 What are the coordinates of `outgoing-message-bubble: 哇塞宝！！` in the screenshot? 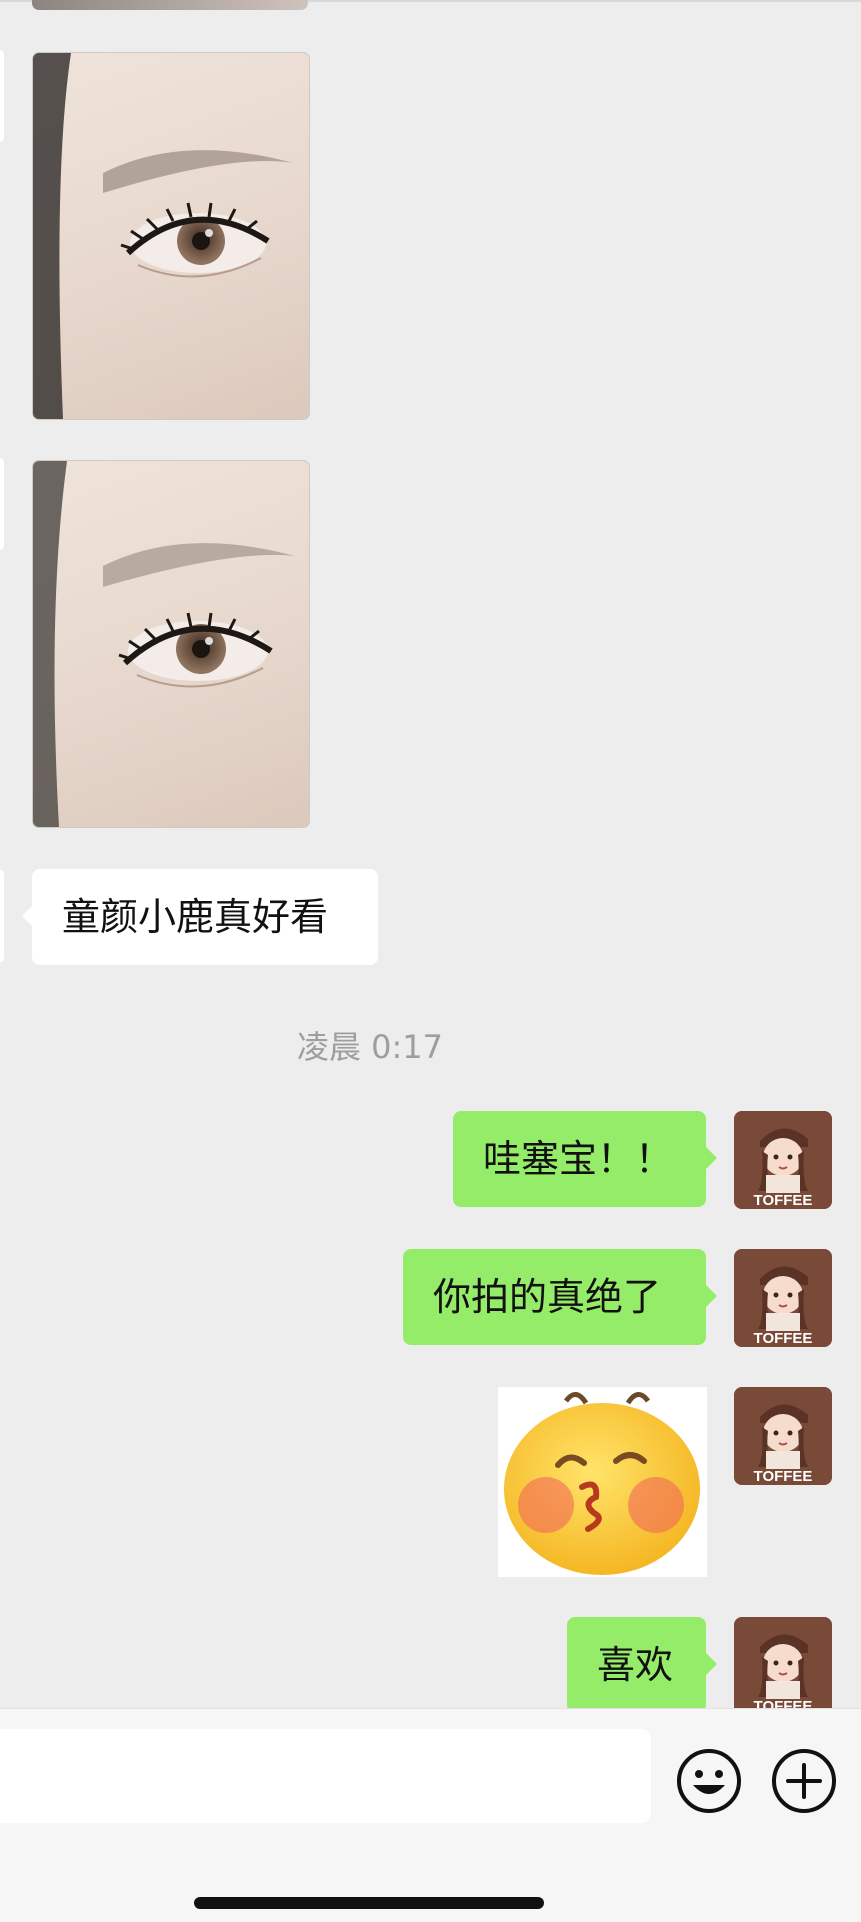 It's located at (585, 1159).